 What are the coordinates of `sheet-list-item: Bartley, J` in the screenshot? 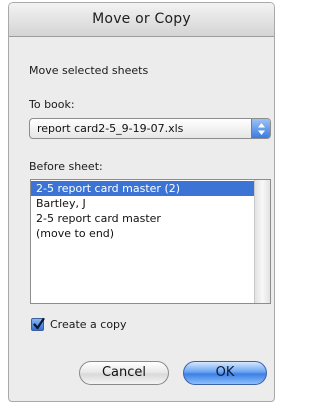 It's located at (142, 203).